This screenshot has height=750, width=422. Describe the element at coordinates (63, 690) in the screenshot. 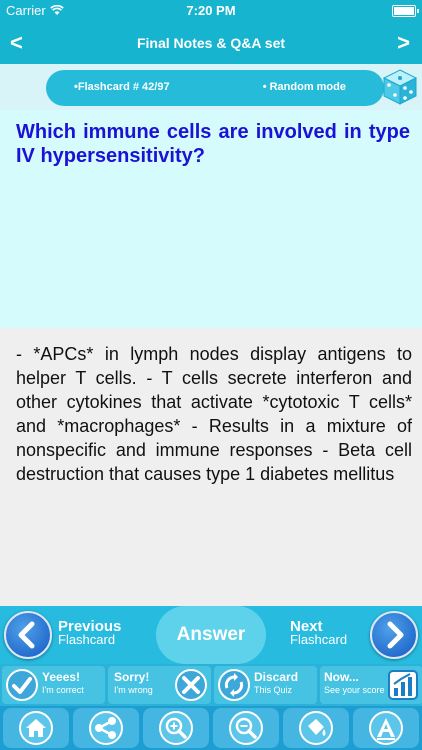

I see `correct-sublabel: I'm correct` at that location.